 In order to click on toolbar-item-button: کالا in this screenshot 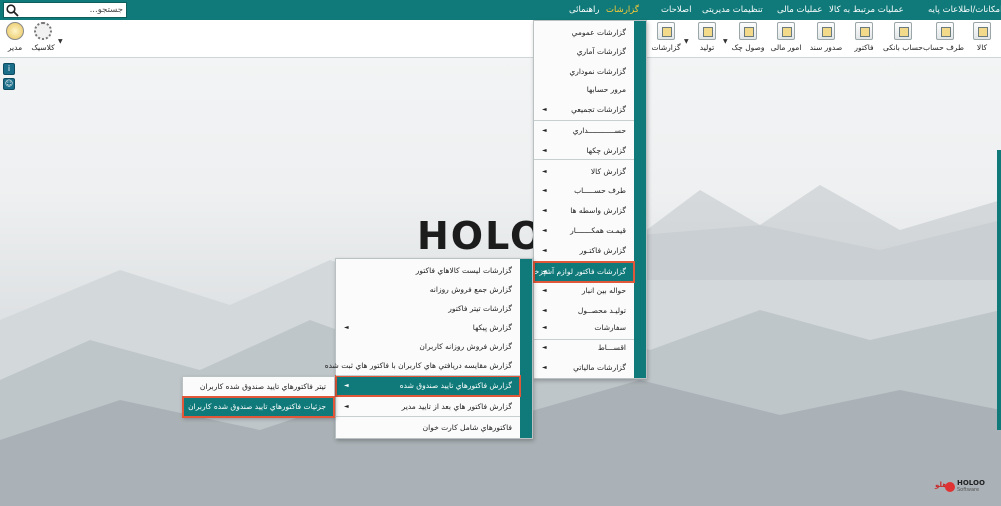, I will do `click(982, 39)`.